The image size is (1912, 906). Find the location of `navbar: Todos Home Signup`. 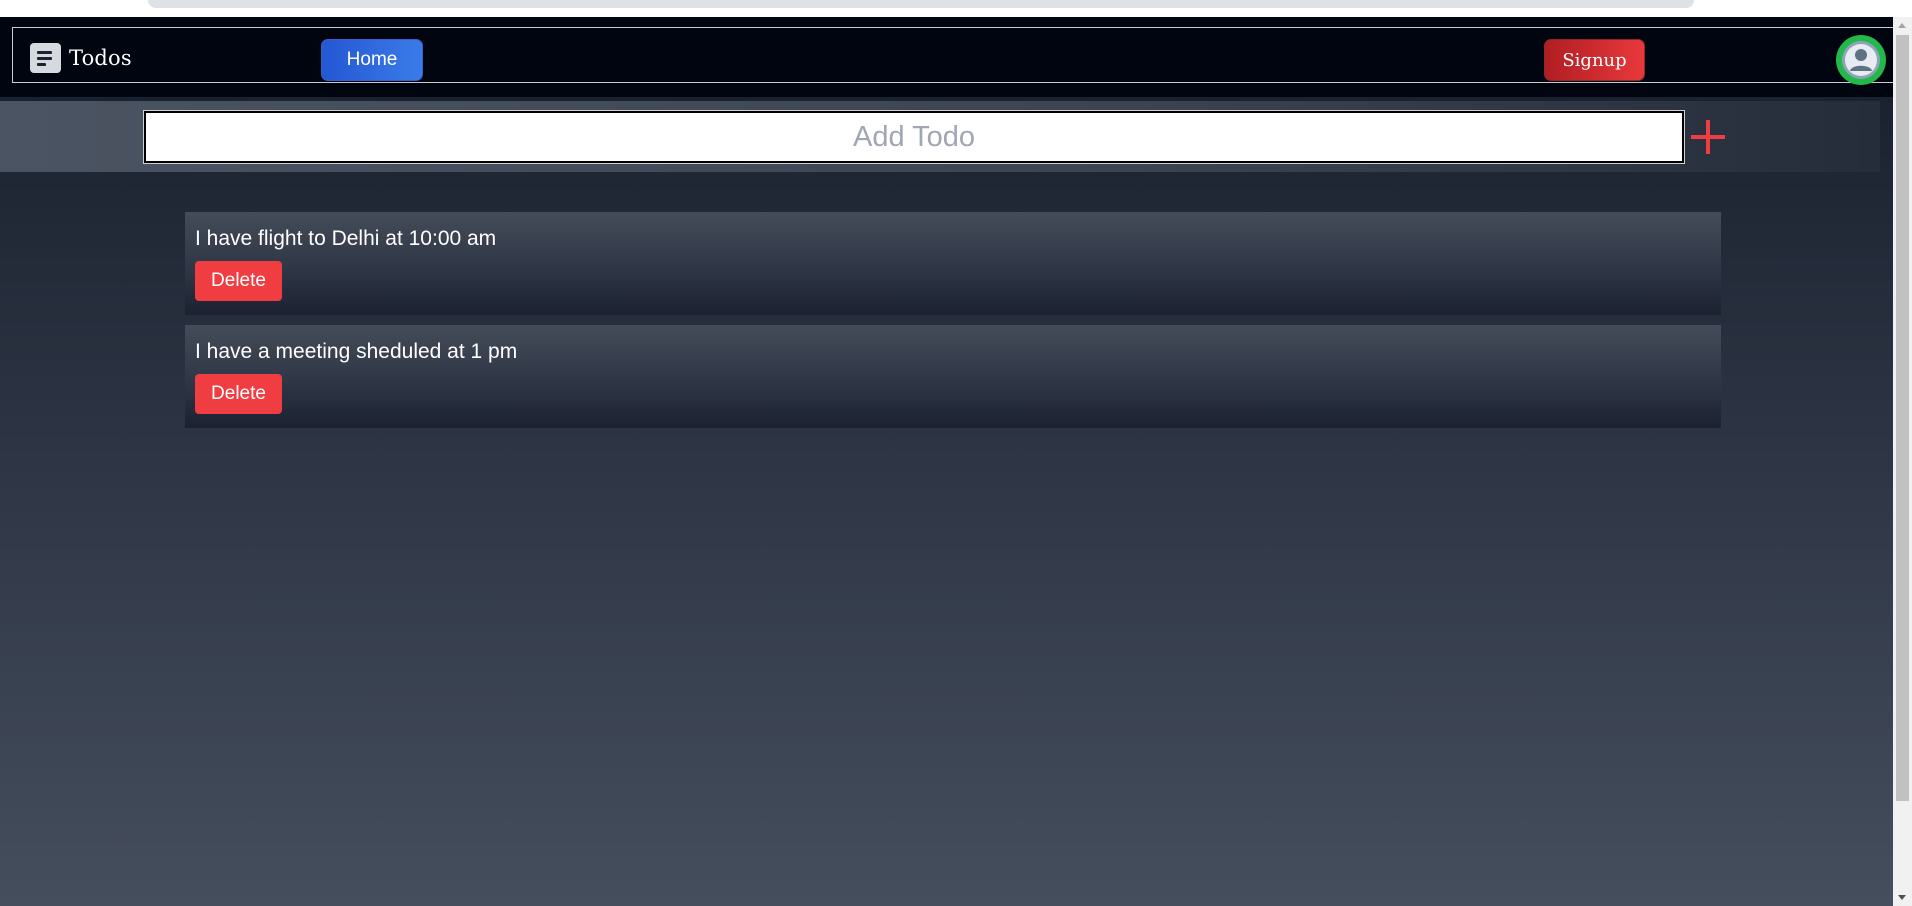

navbar: Todos Home Signup is located at coordinates (946, 57).